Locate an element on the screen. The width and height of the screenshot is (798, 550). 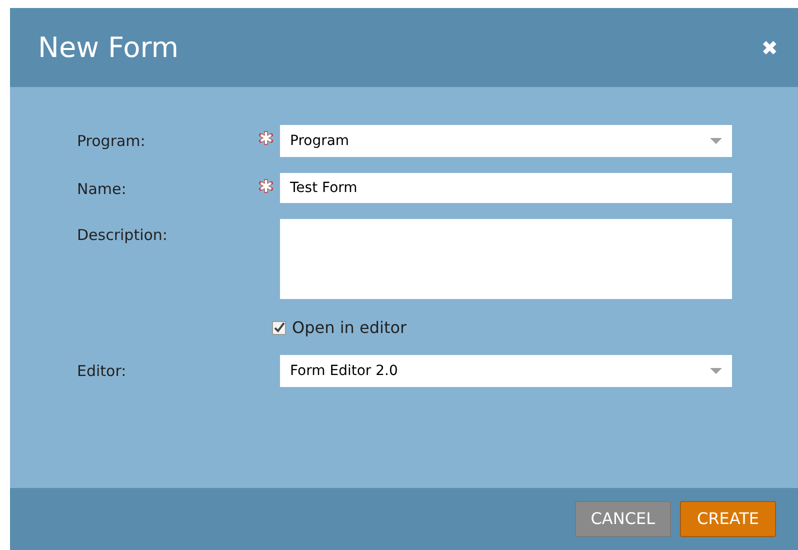
checkbox-label: Open in editor is located at coordinates (349, 328).